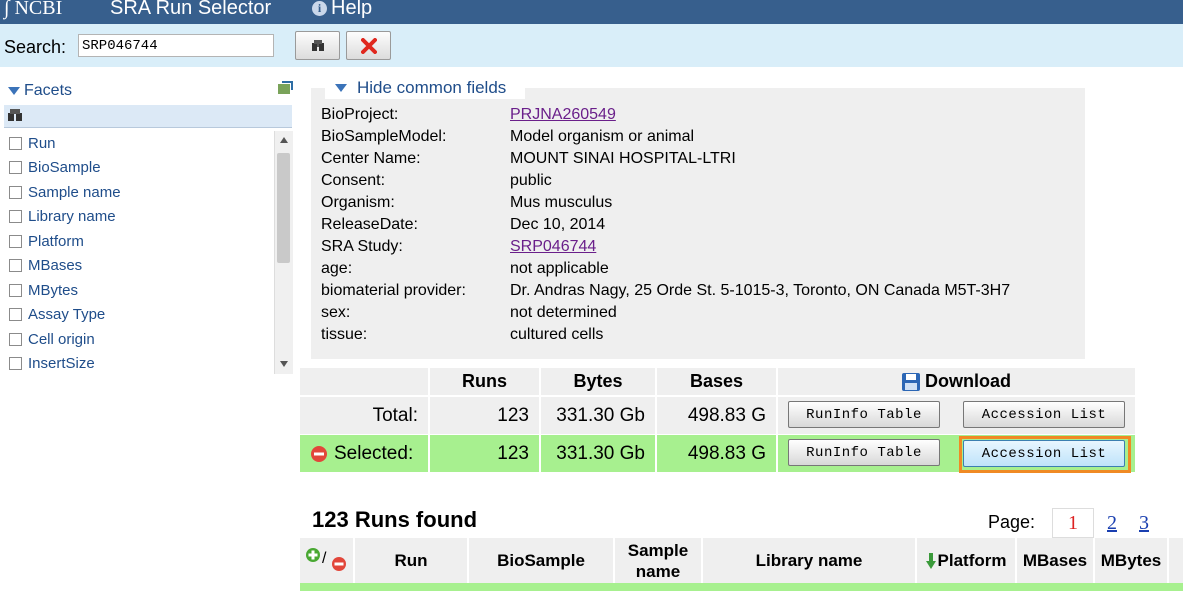  I want to click on column-header-library-name: Library name, so click(810, 560).